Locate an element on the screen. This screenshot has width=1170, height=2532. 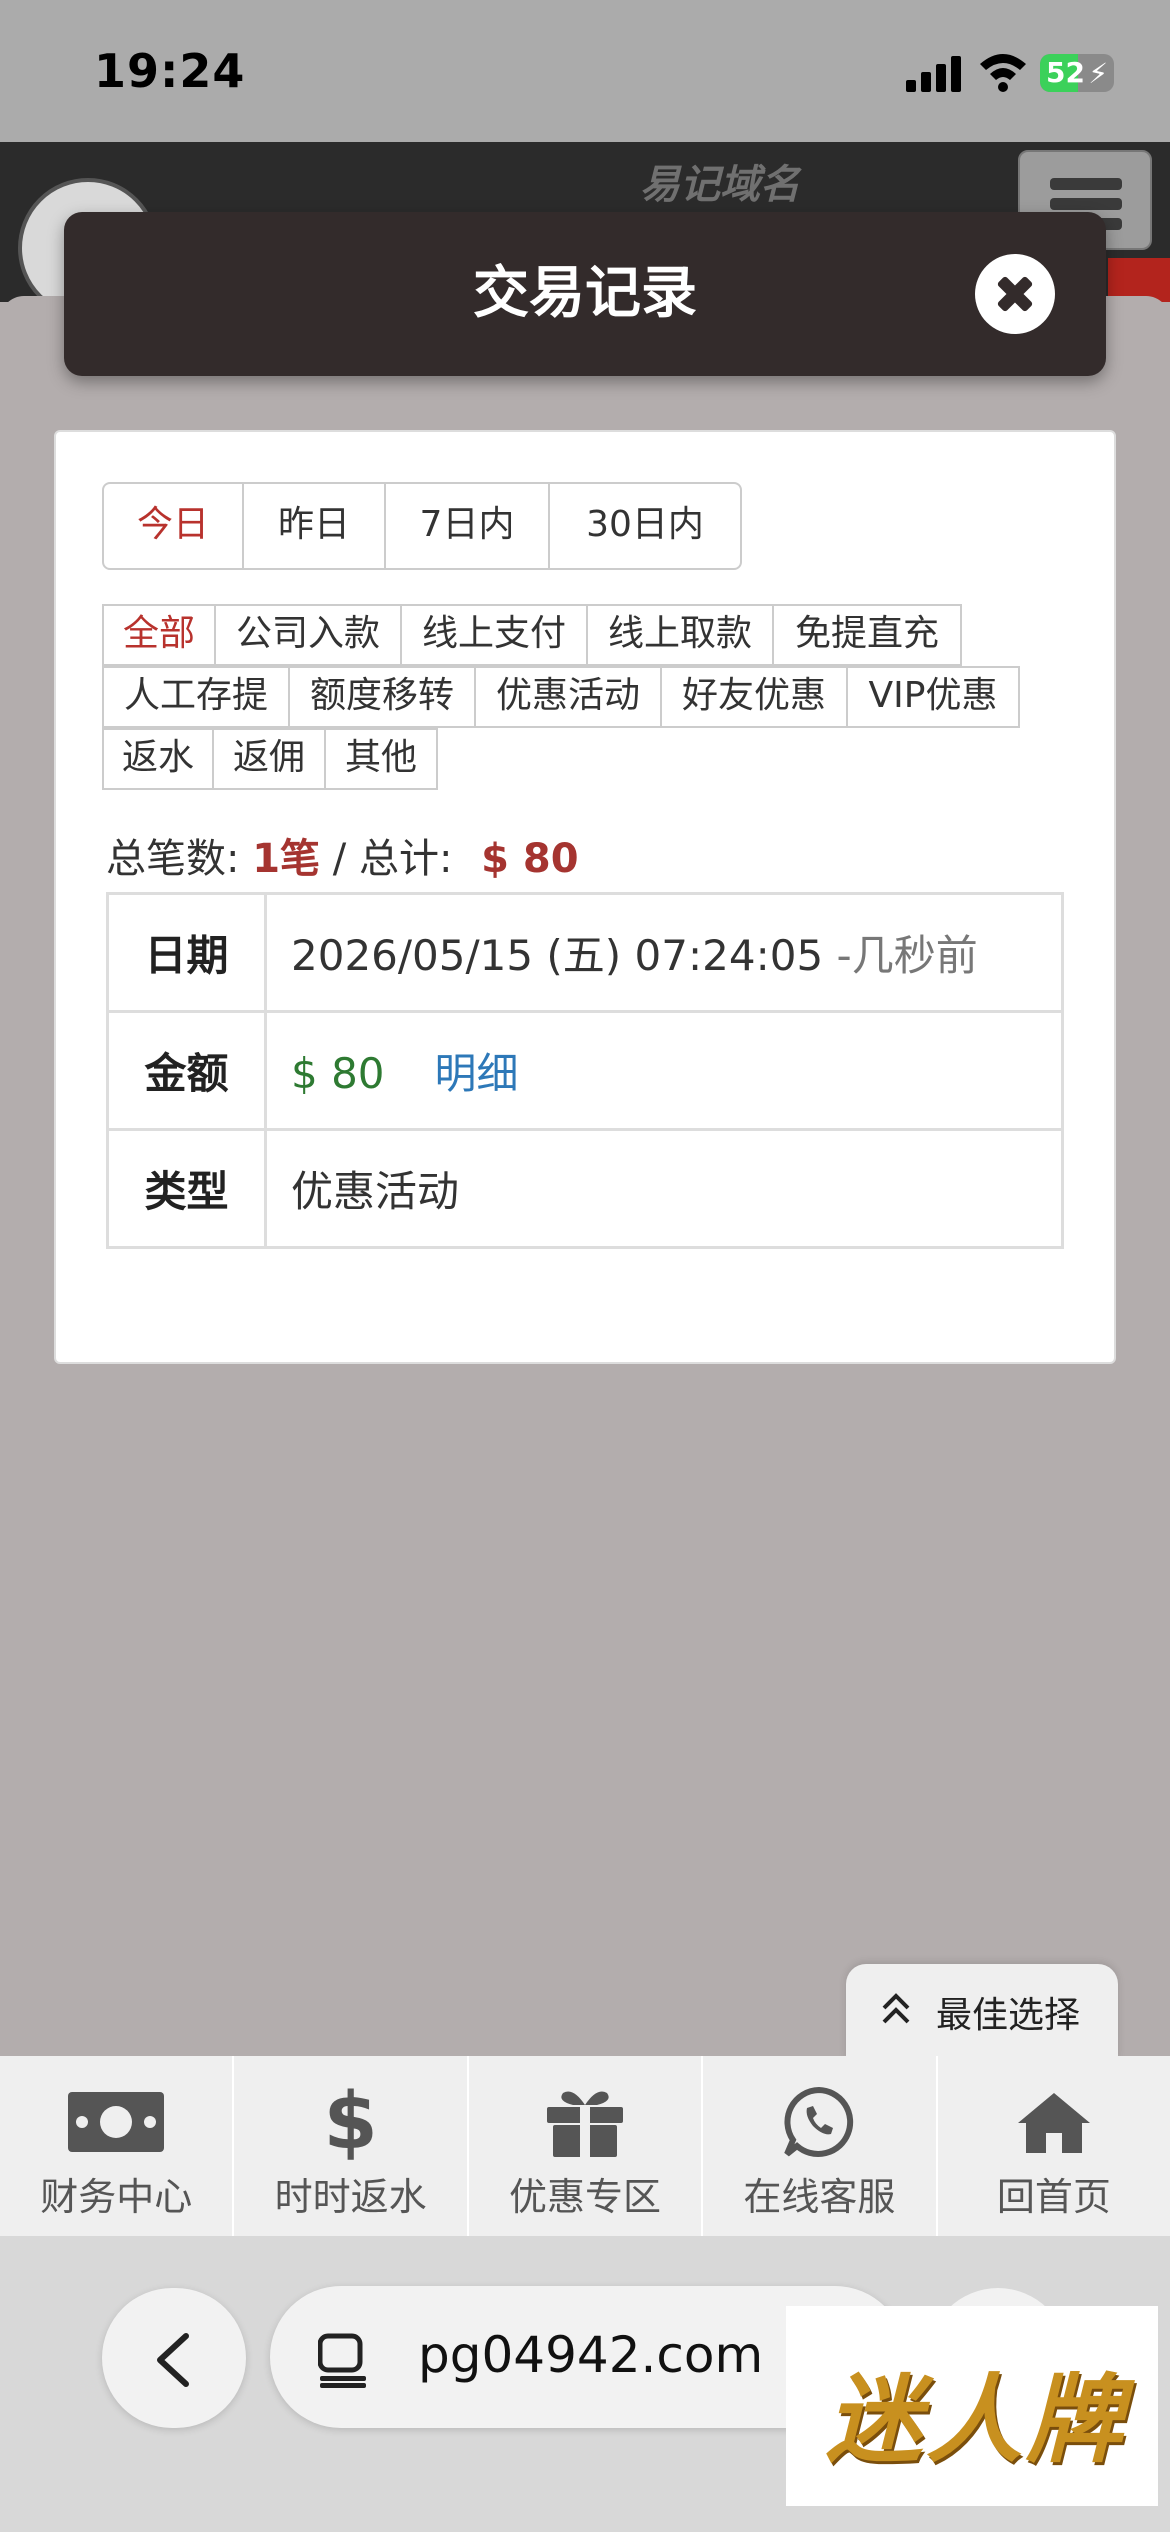
watermark-logo: 迷人牌 is located at coordinates (972, 2406).